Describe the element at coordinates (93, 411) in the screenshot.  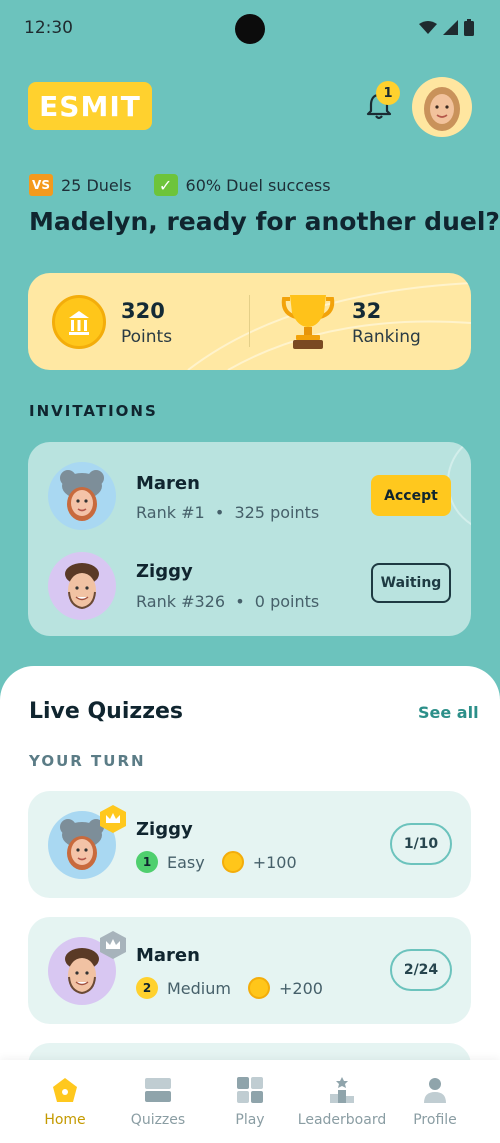
I see `invitations-heading: INVITATIONS` at that location.